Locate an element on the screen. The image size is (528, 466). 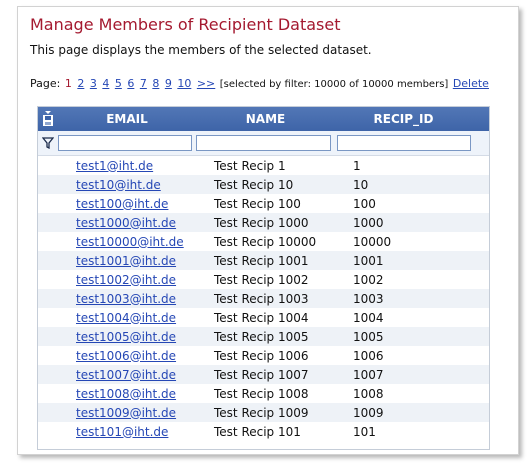
table-row: test1008@iht.de Test Recip 1008 1008 is located at coordinates (263, 393).